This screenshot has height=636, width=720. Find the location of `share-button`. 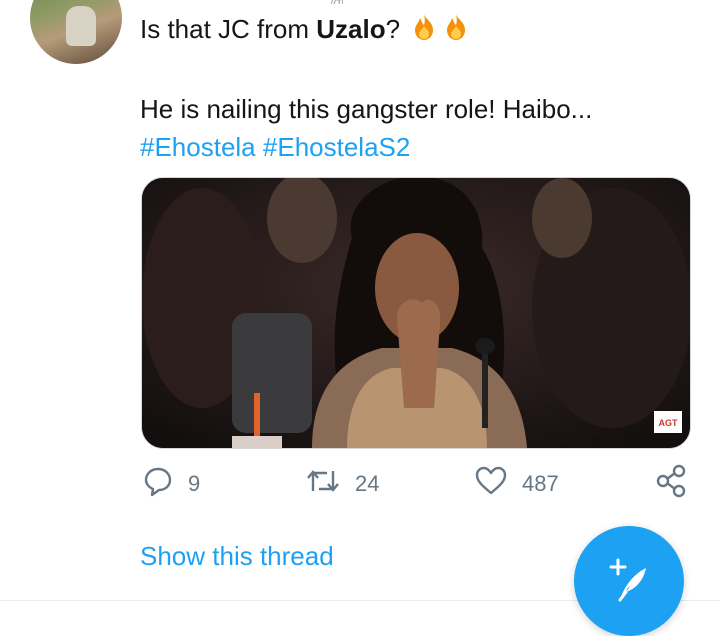

share-button is located at coordinates (671, 484).